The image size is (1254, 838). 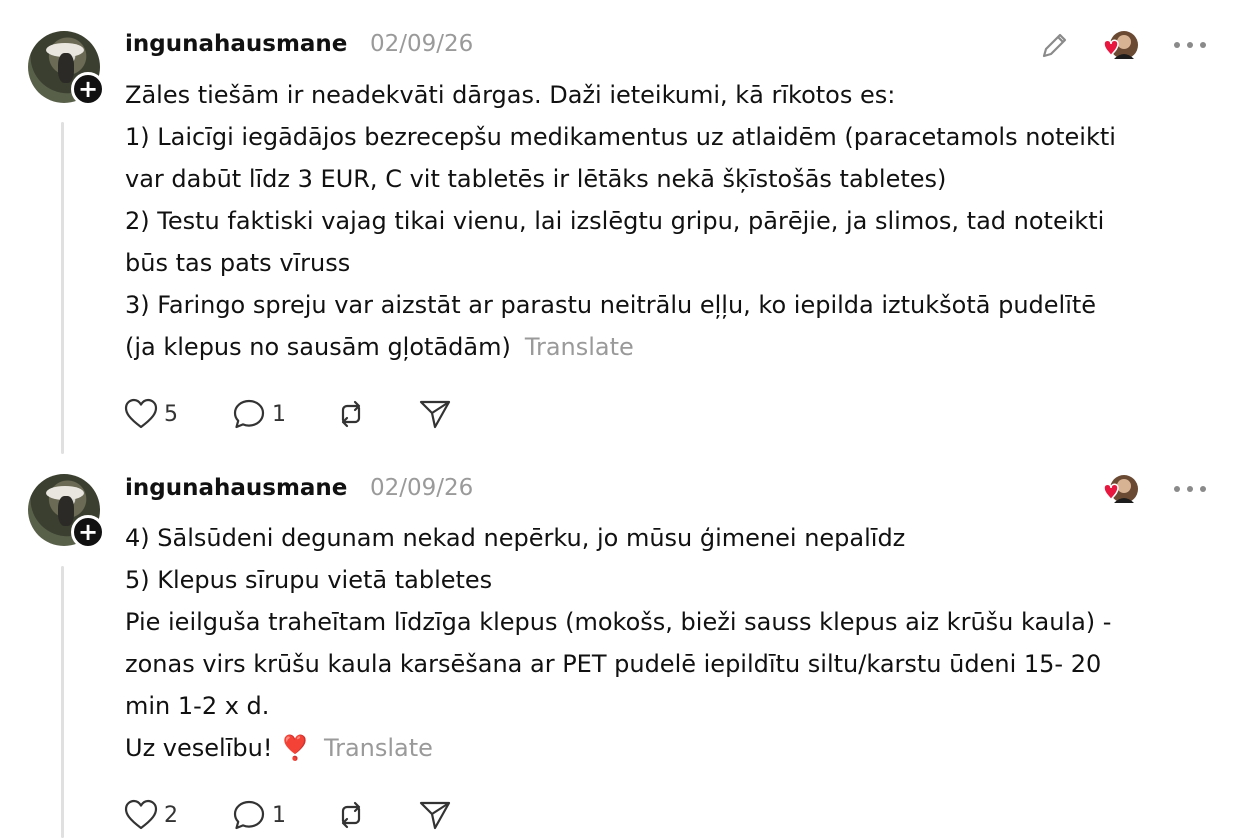 What do you see at coordinates (318, 347) in the screenshot?
I see `post-text: (ja klepus no sausām gļotādām)` at bounding box center [318, 347].